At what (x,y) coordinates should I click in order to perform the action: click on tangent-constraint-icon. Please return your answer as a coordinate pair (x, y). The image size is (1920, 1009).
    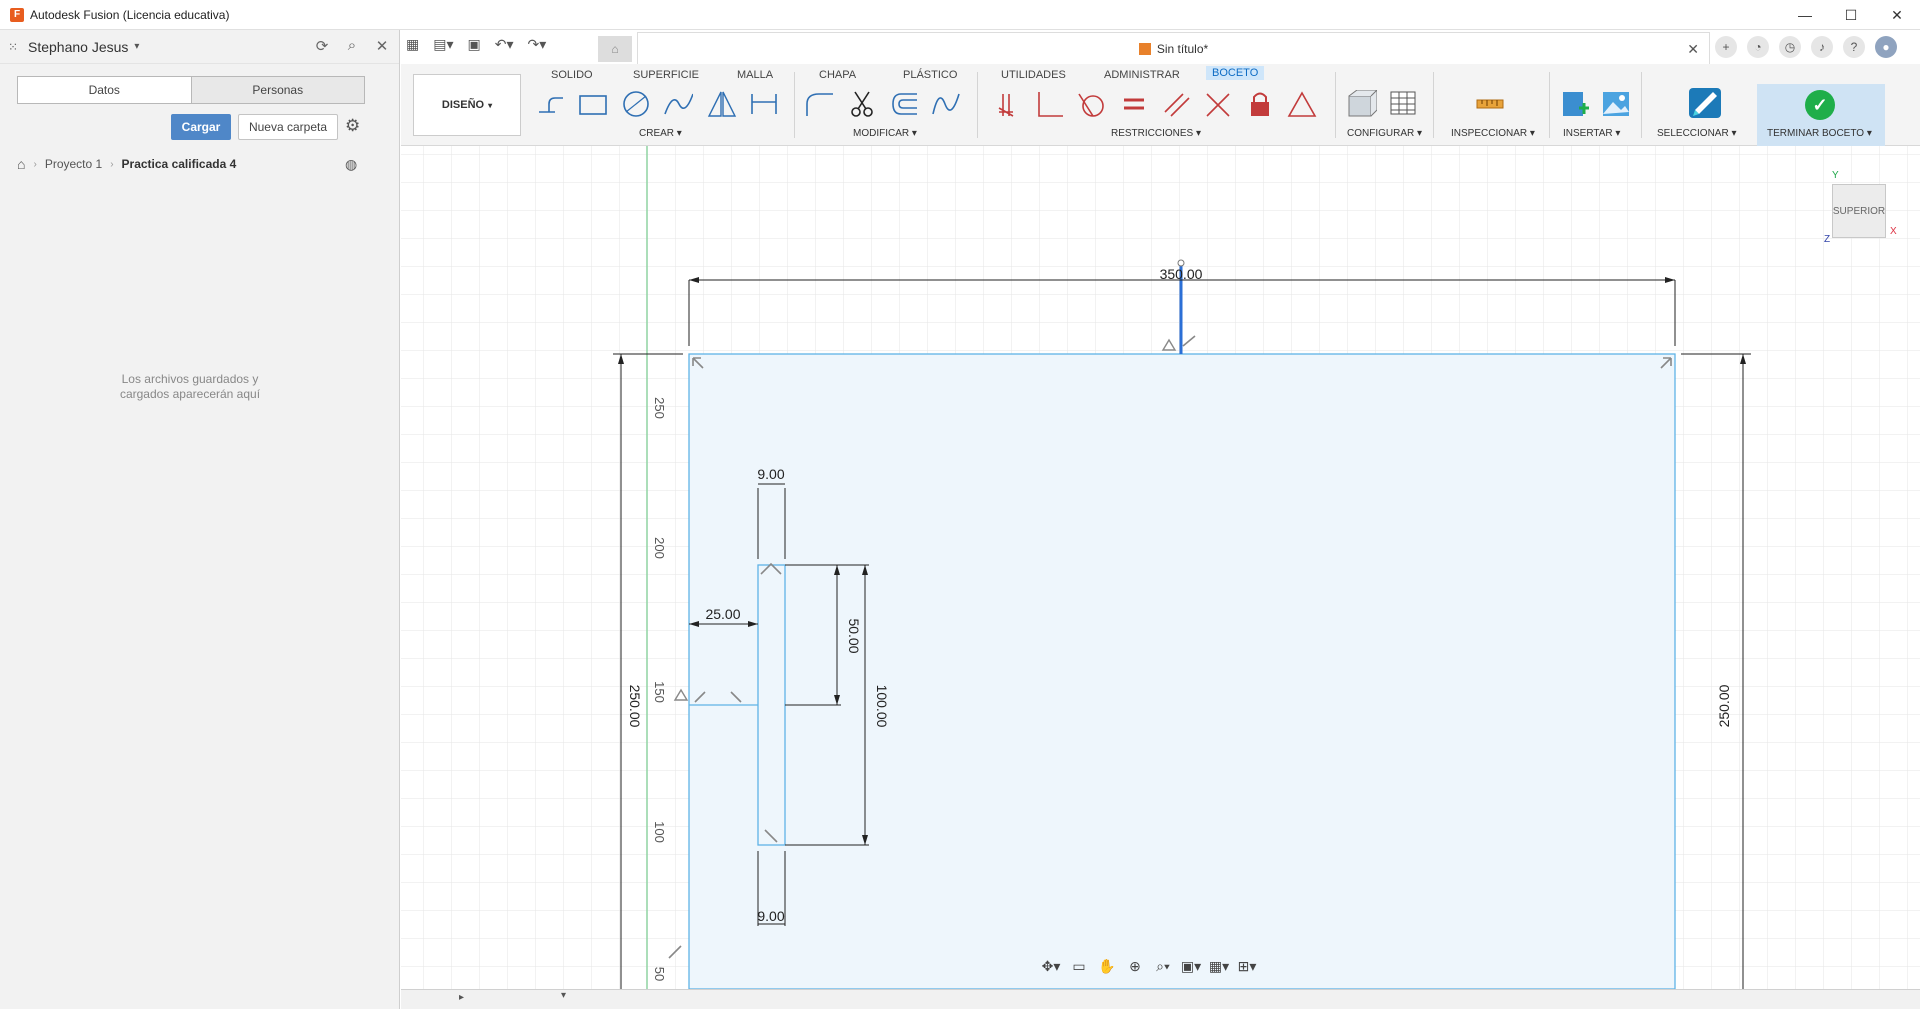
    Looking at the image, I should click on (1092, 104).